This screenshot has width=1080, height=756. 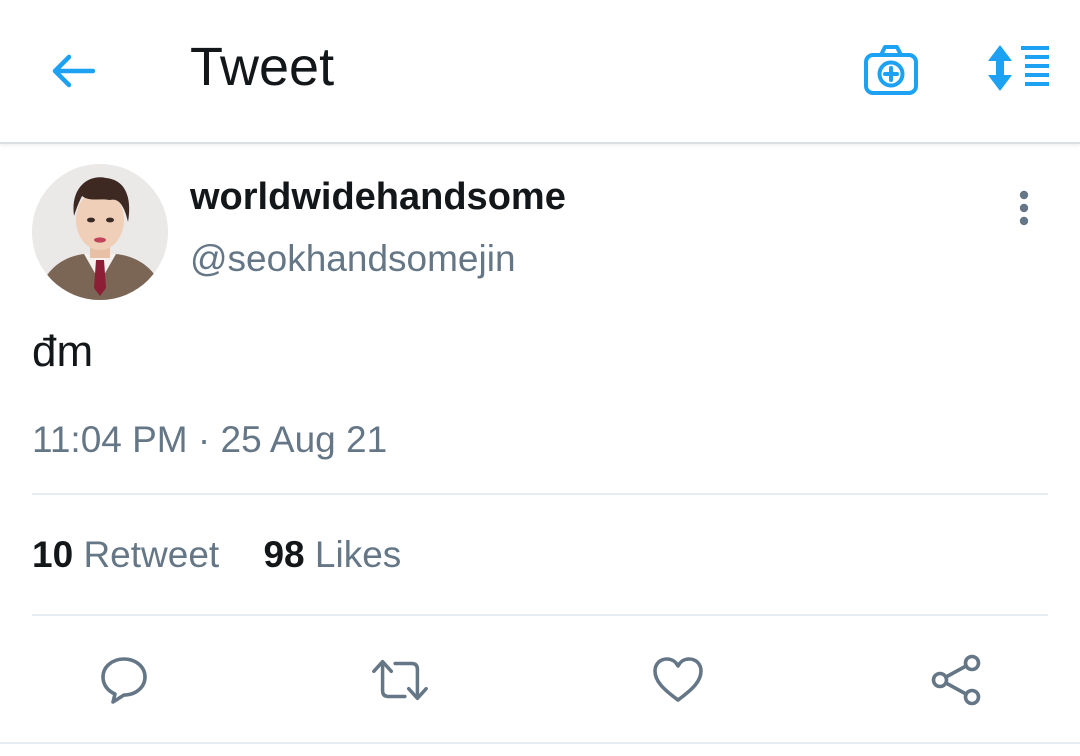 I want to click on tweet-stats: 10 Retweet 98 Likes, so click(x=216, y=555).